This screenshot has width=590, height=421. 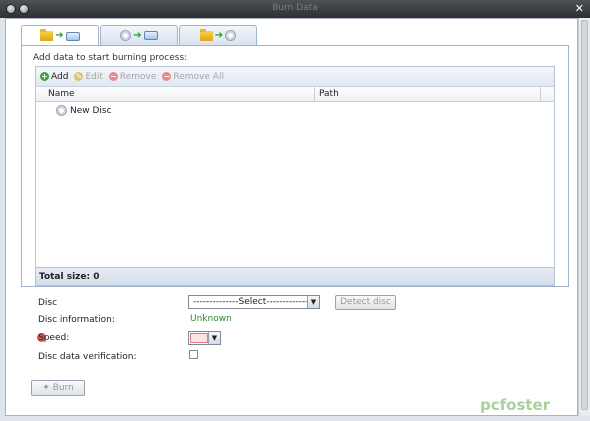 What do you see at coordinates (44, 76) in the screenshot?
I see `plus-icon: +` at bounding box center [44, 76].